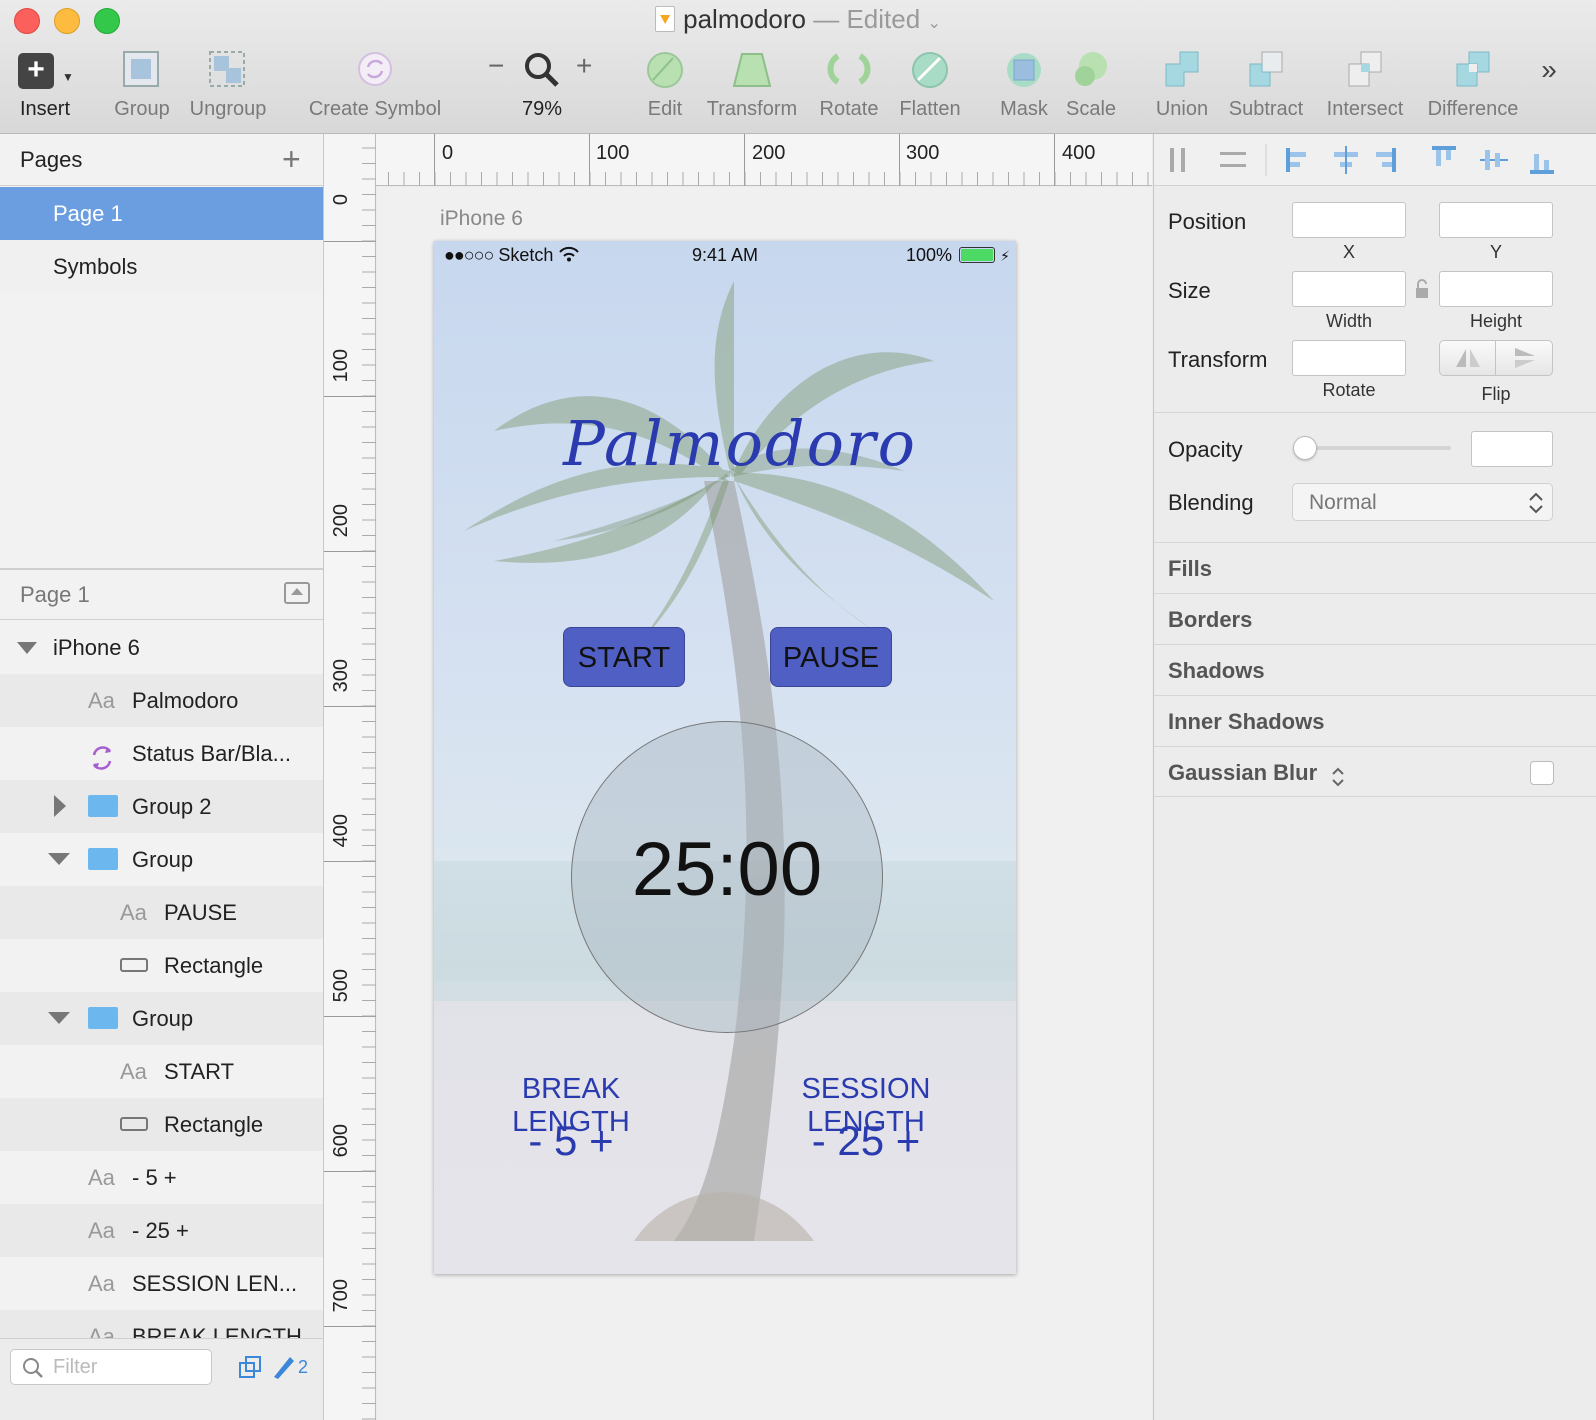 Image resolution: width=1596 pixels, height=1420 pixels. I want to click on lock-icon, so click(1422, 291).